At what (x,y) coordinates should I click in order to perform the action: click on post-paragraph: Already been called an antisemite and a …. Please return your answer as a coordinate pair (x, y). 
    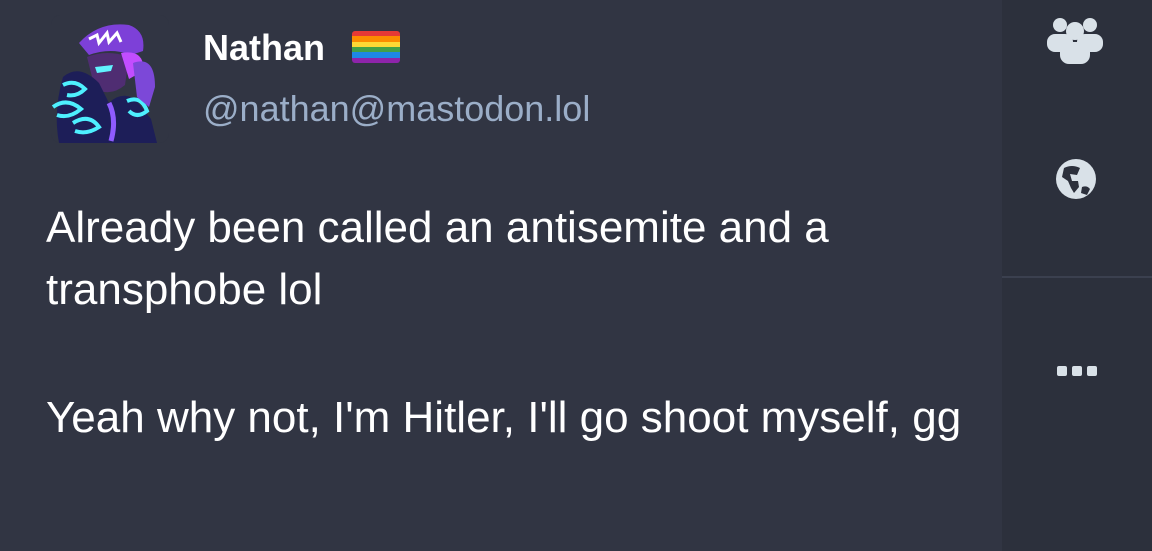
    Looking at the image, I should click on (437, 258).